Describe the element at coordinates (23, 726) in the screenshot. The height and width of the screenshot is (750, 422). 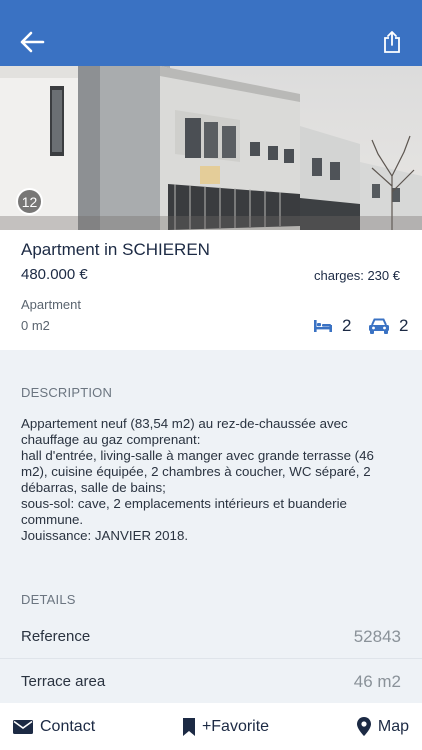
I see `envelope-icon` at that location.